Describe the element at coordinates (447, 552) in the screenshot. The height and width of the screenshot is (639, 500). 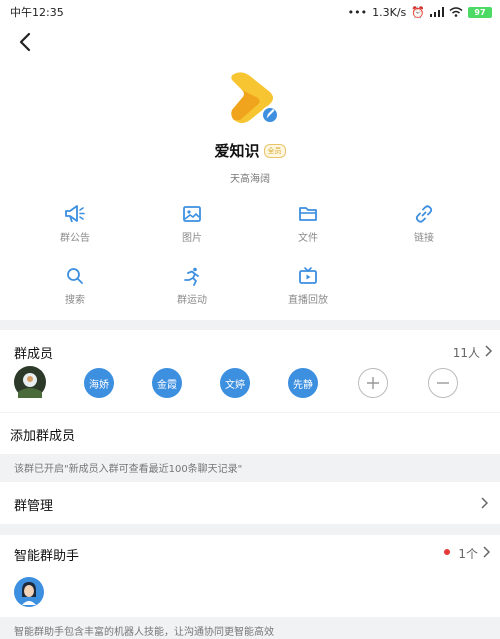
I see `notification-dot` at that location.